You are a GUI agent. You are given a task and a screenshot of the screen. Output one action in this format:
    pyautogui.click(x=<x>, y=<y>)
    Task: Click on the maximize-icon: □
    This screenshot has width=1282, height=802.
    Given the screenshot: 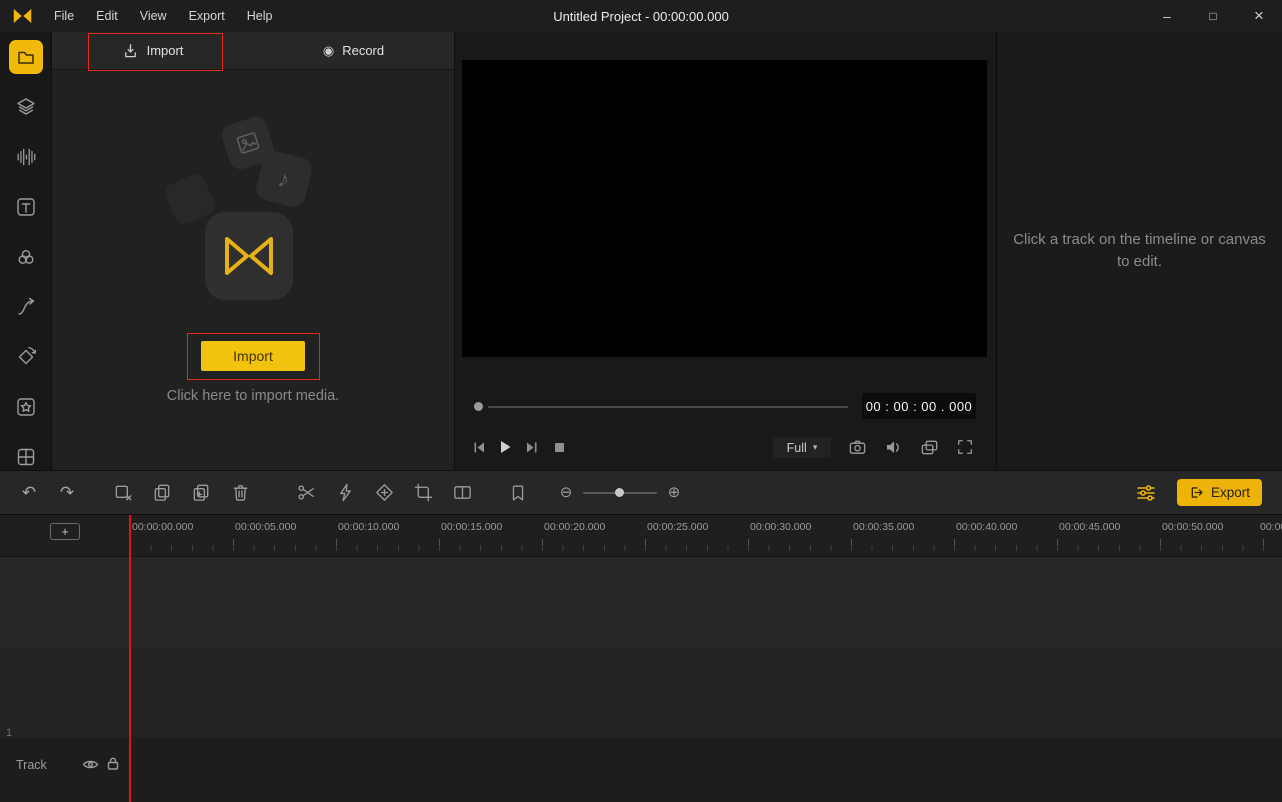 What is the action you would take?
    pyautogui.click(x=1213, y=16)
    